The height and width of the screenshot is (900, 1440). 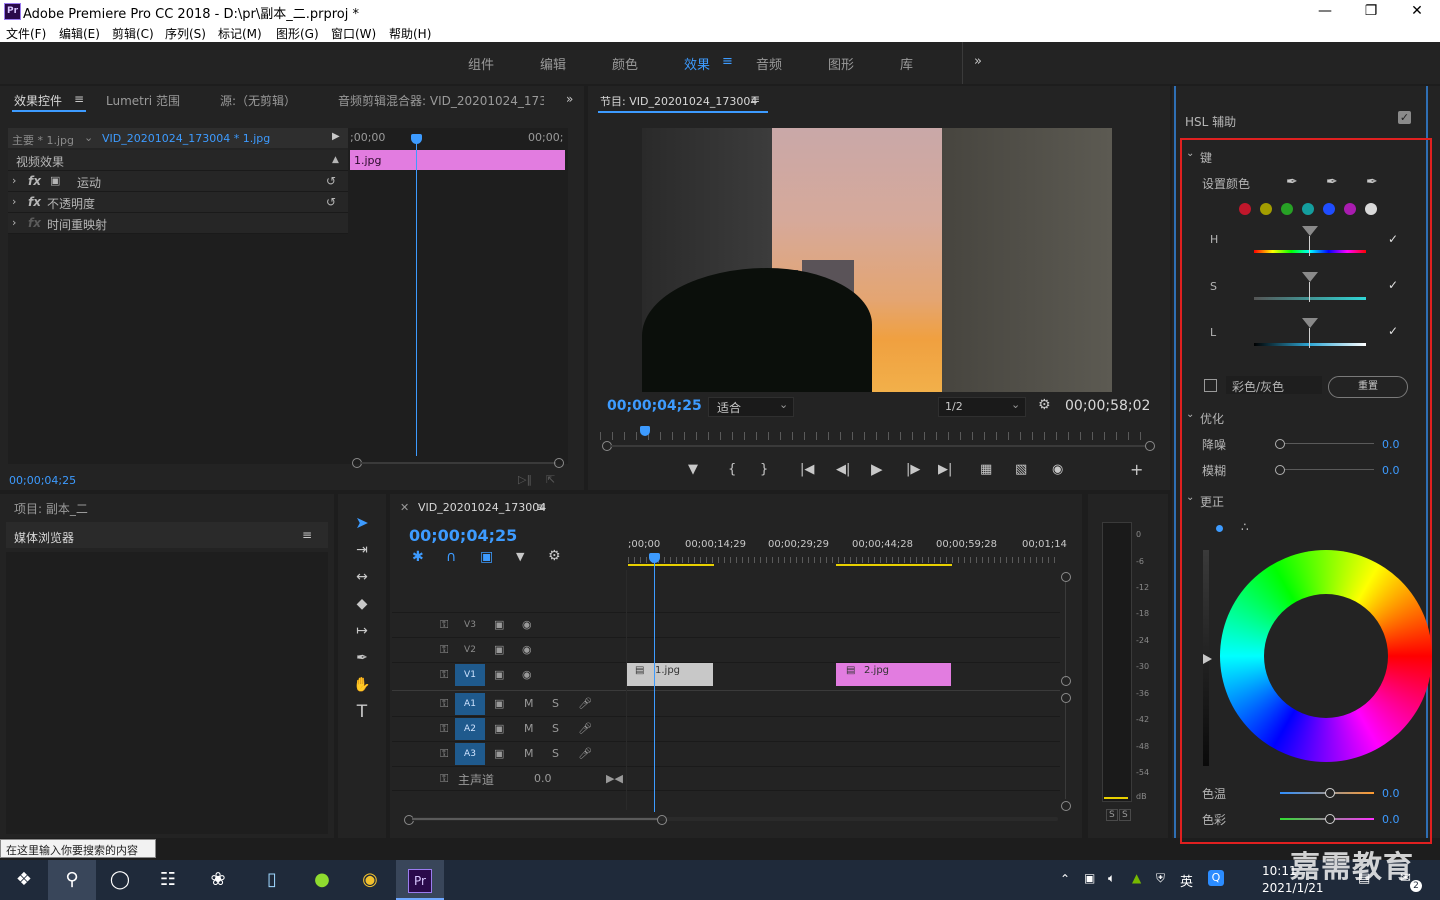 I want to click on qq-icon: Q, so click(x=1216, y=878).